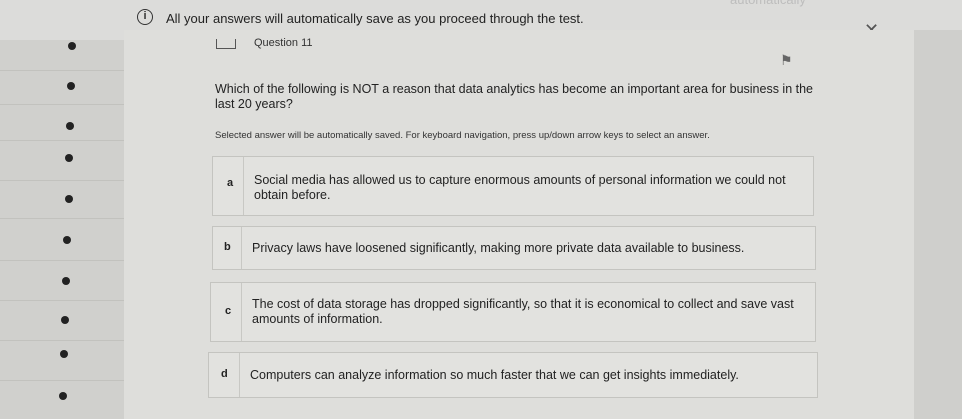 The width and height of the screenshot is (962, 419). I want to click on answer-letter: b, so click(227, 247).